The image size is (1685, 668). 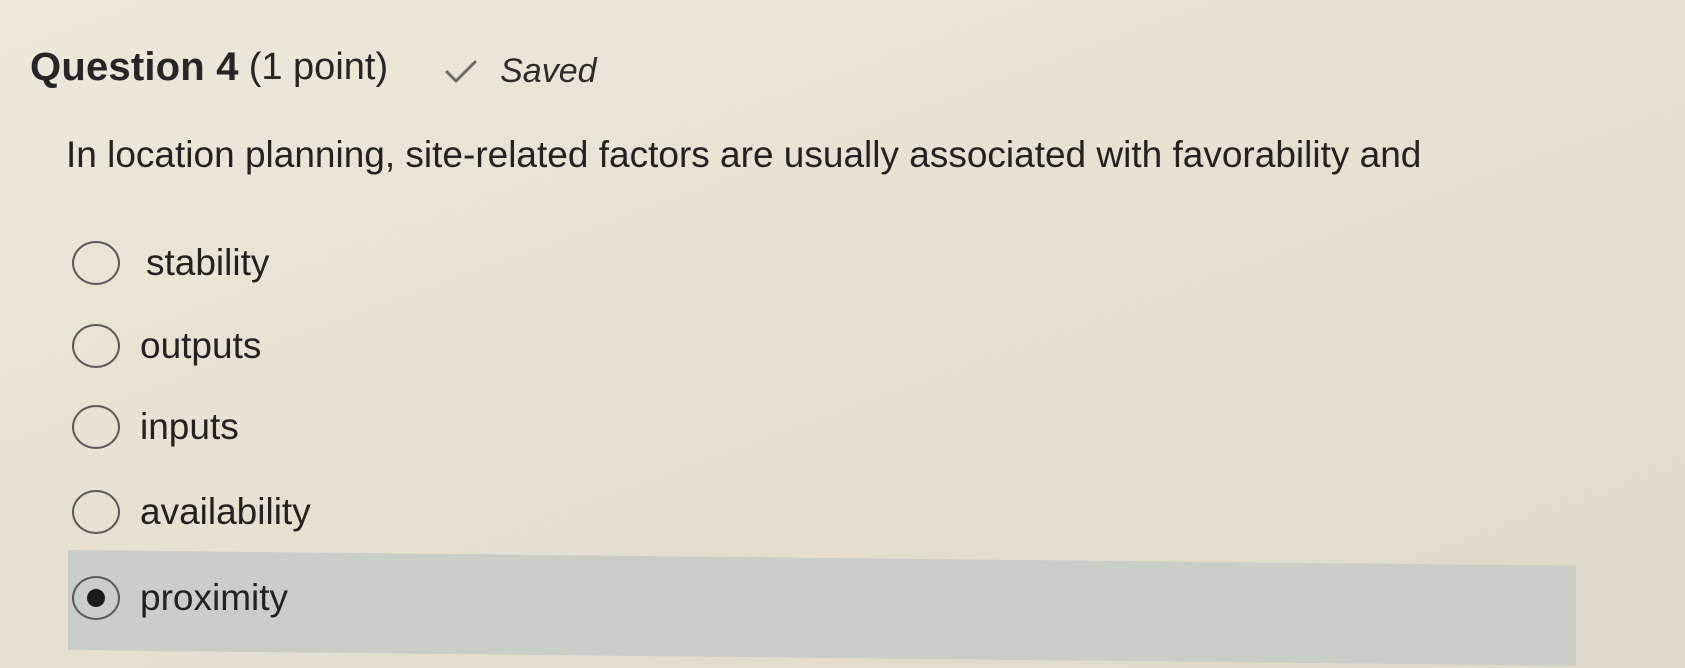 I want to click on question-points: (1 point), so click(x=318, y=67).